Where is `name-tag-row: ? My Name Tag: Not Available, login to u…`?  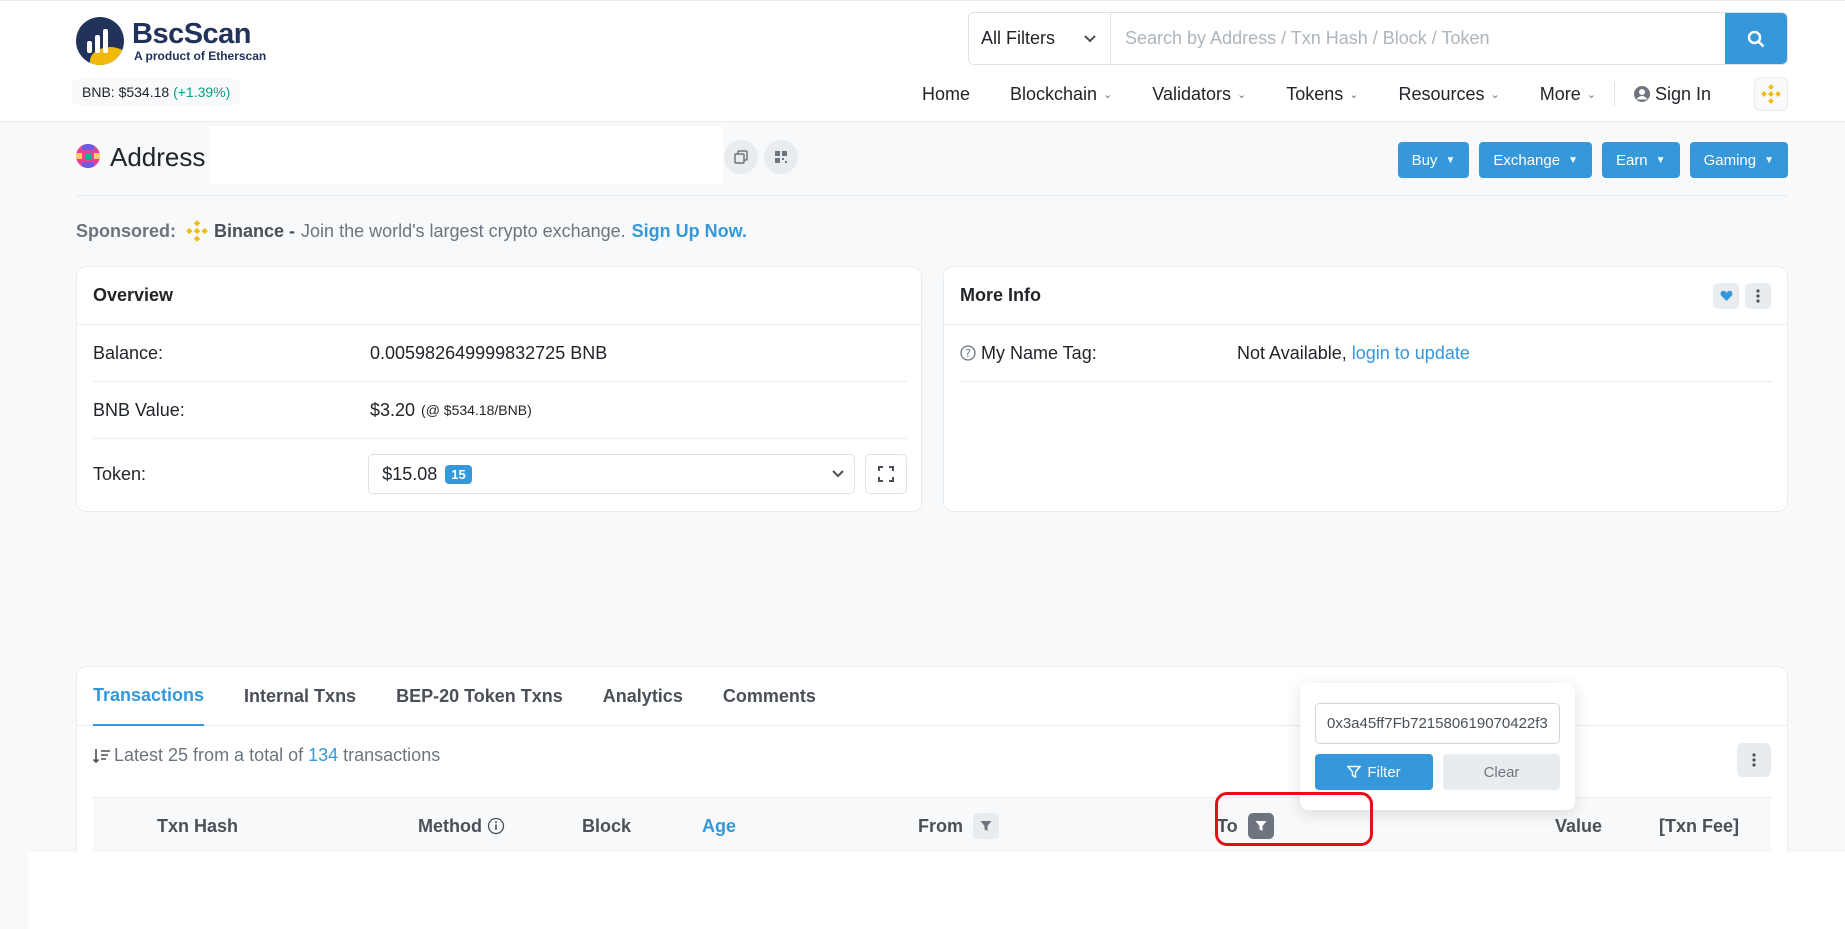
name-tag-row: ? My Name Tag: Not Available, login to u… is located at coordinates (1366, 353).